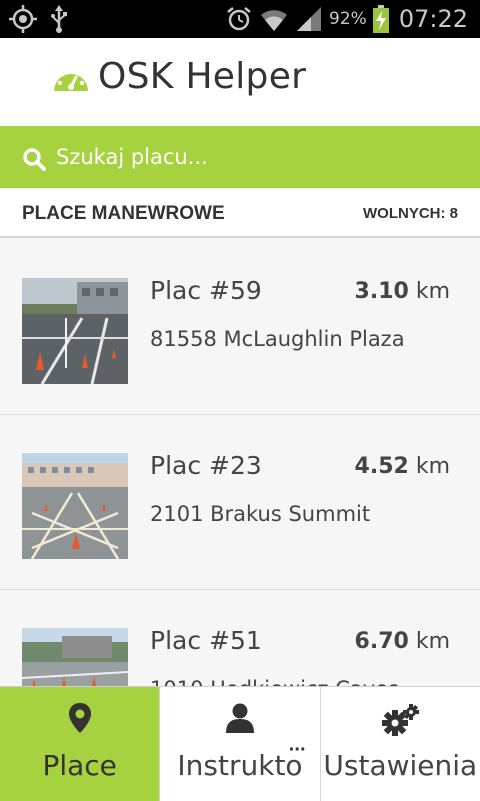 This screenshot has width=480, height=801. What do you see at coordinates (59, 19) in the screenshot?
I see `usb-icon` at bounding box center [59, 19].